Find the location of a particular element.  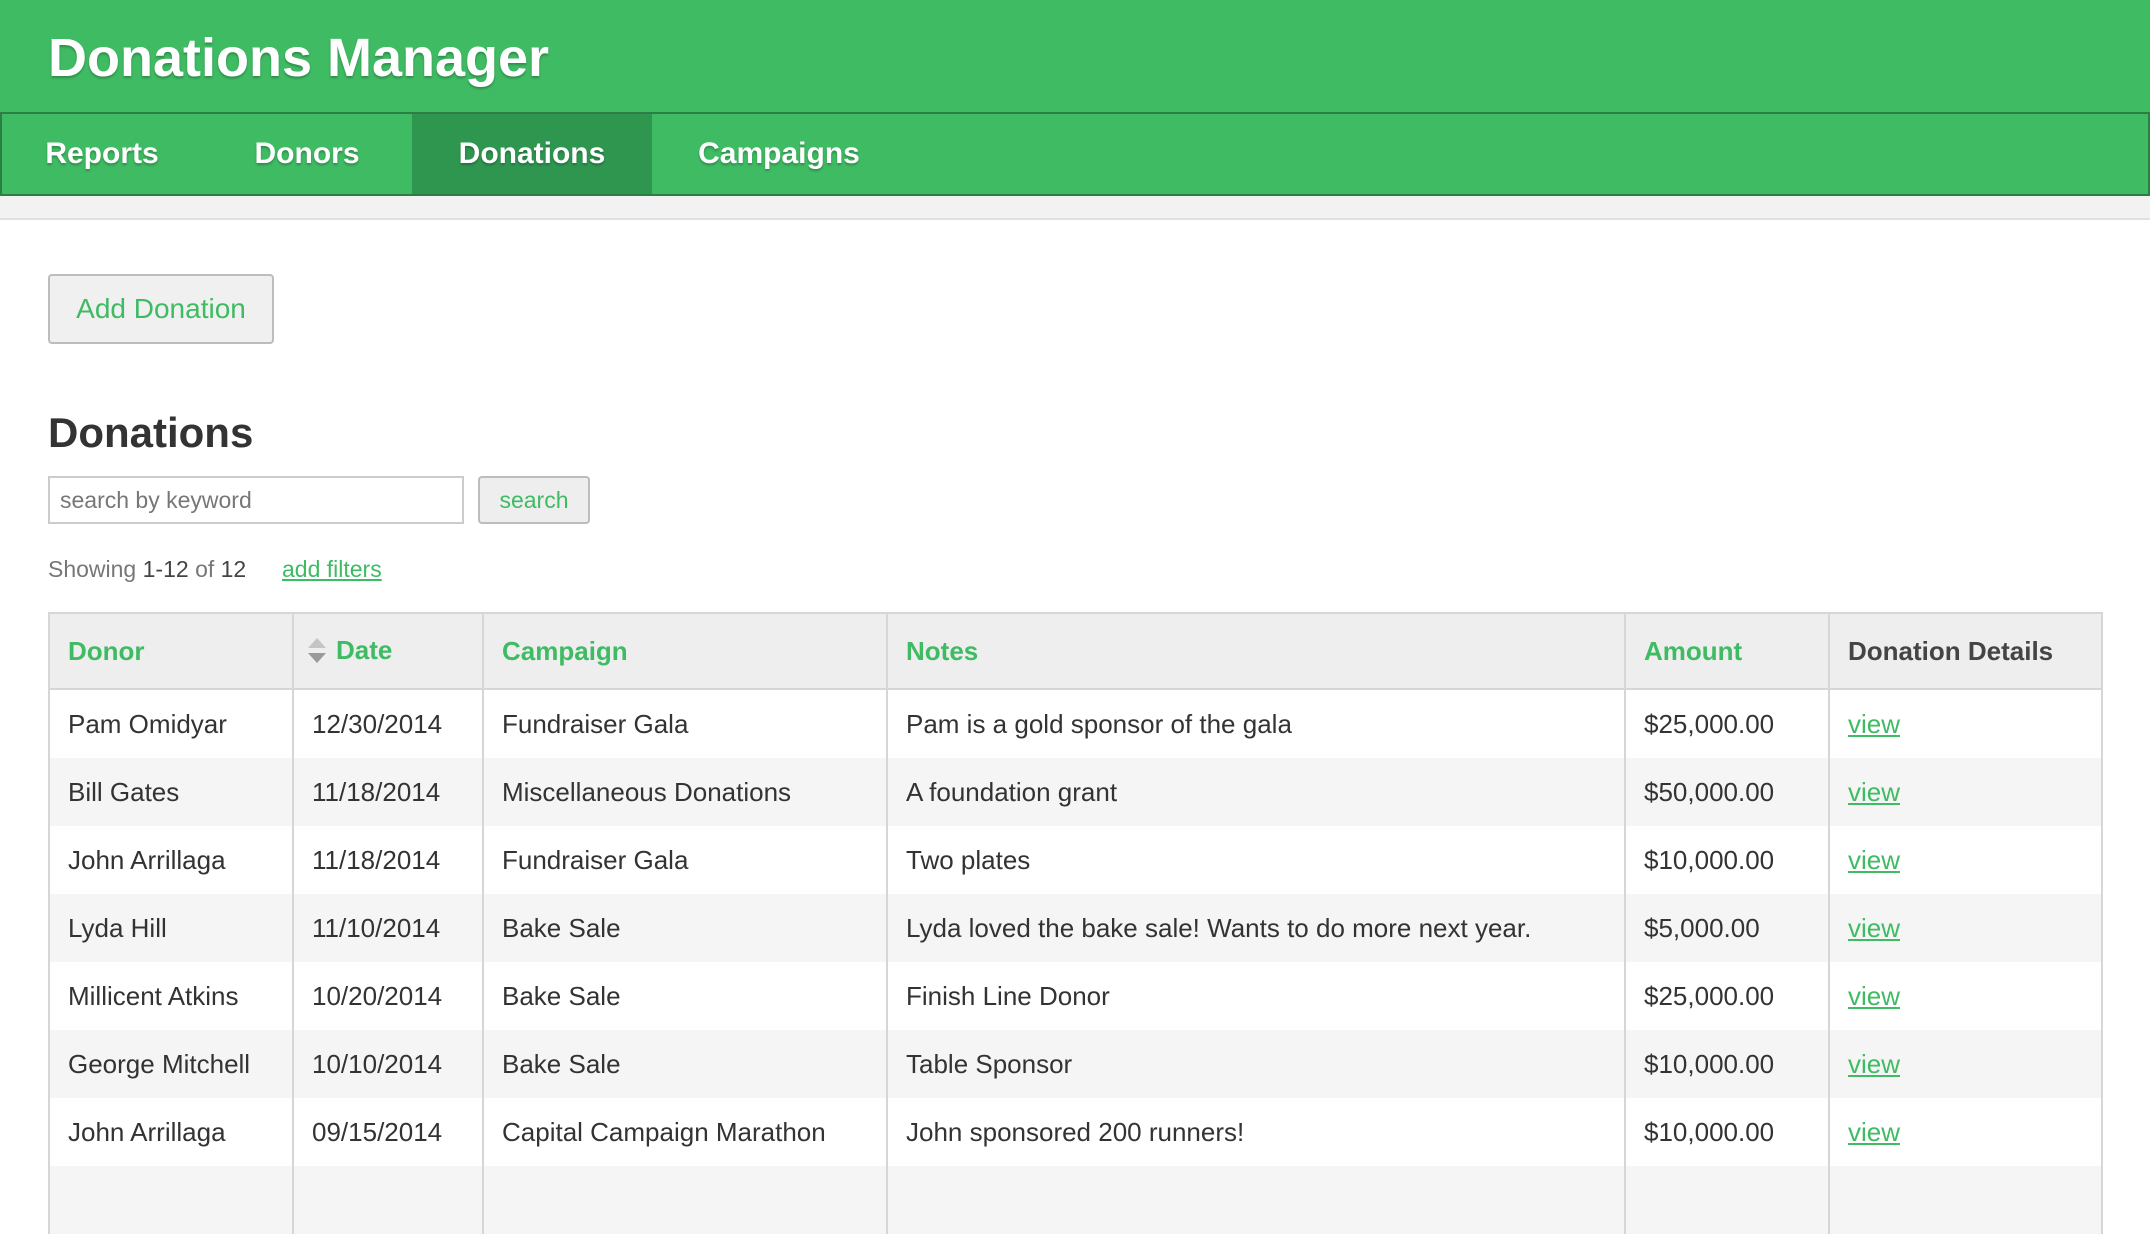

cell-date: 10/10/2014 is located at coordinates (388, 1064).